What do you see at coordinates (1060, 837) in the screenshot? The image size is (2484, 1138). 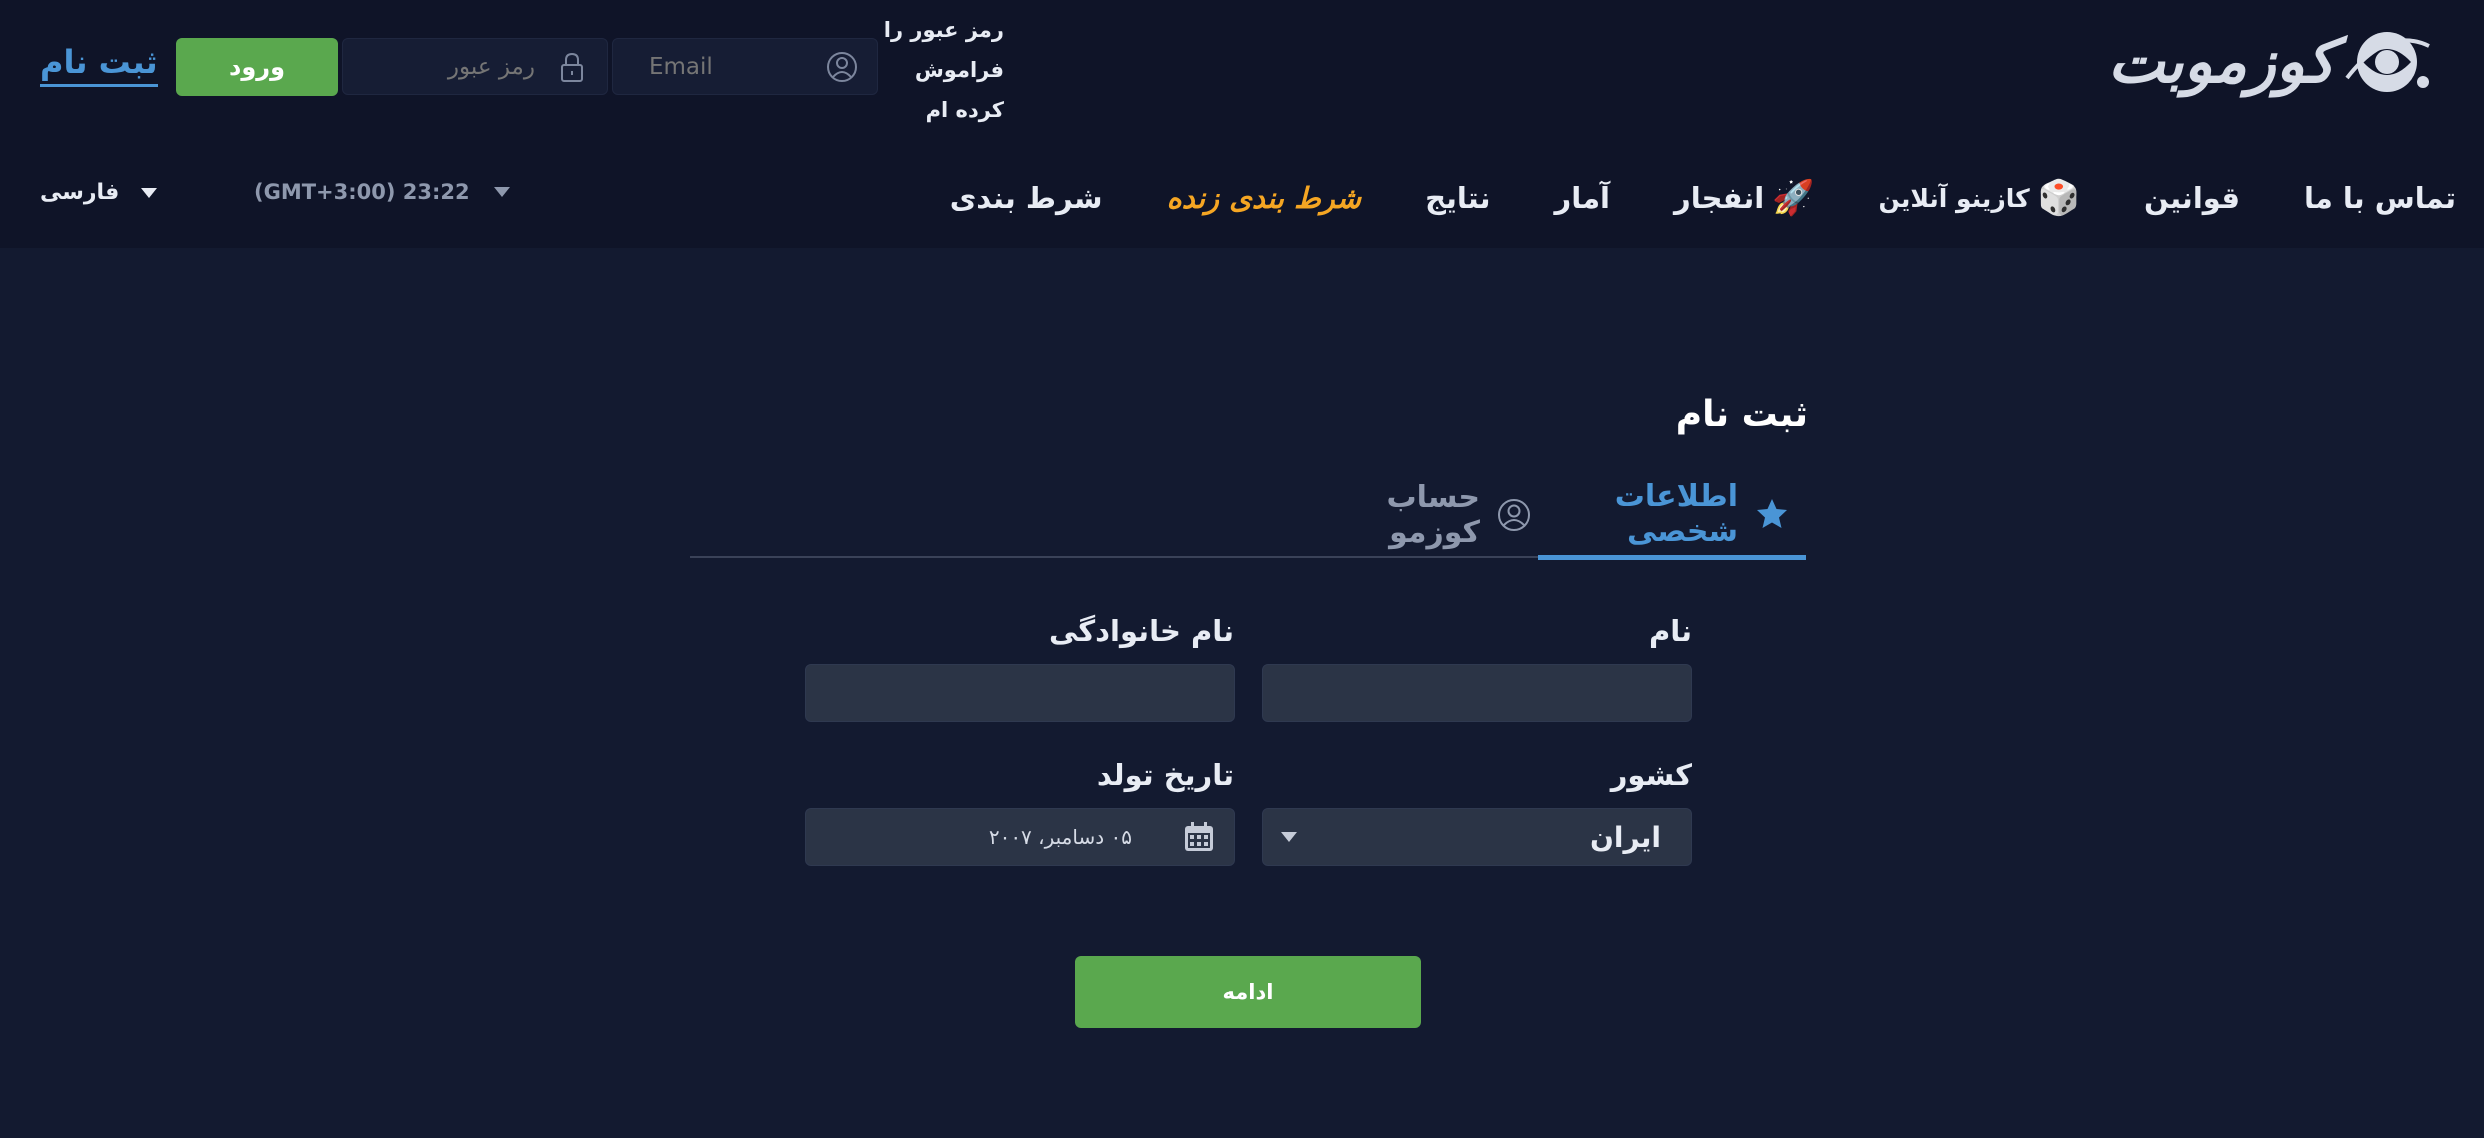 I see `dob-value: ۰۵ دسامبر، ۲۰۰۷` at bounding box center [1060, 837].